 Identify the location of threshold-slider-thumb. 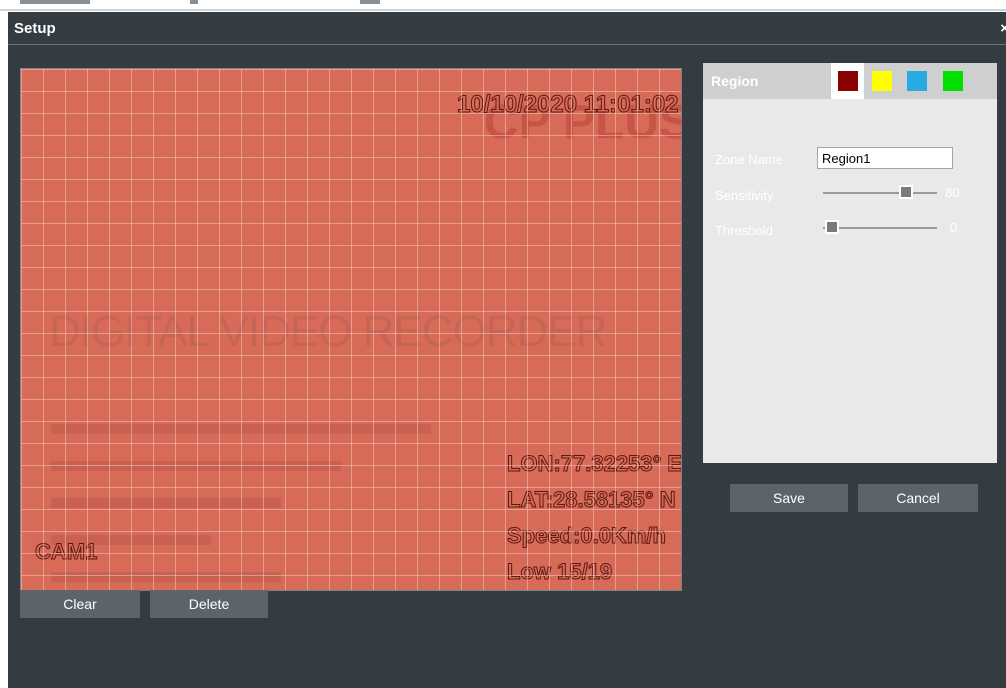
(832, 227).